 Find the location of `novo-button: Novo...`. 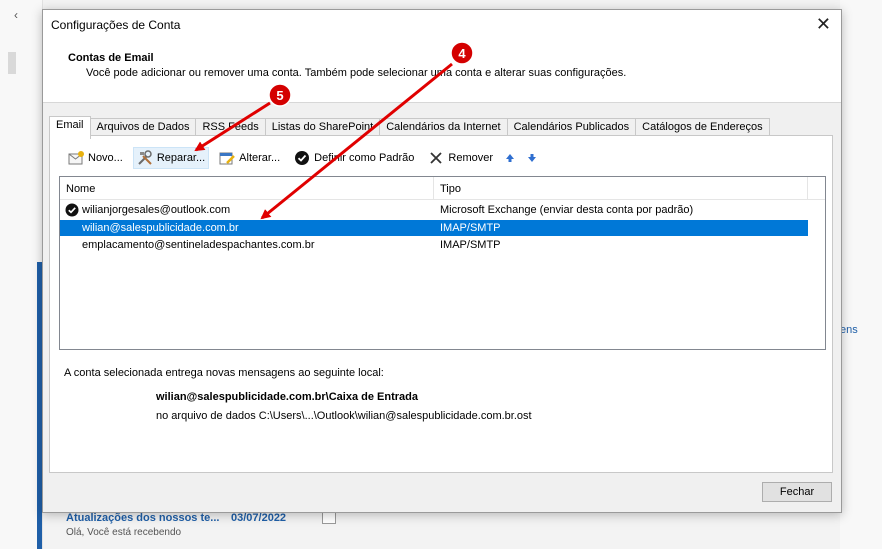

novo-button: Novo... is located at coordinates (95, 158).